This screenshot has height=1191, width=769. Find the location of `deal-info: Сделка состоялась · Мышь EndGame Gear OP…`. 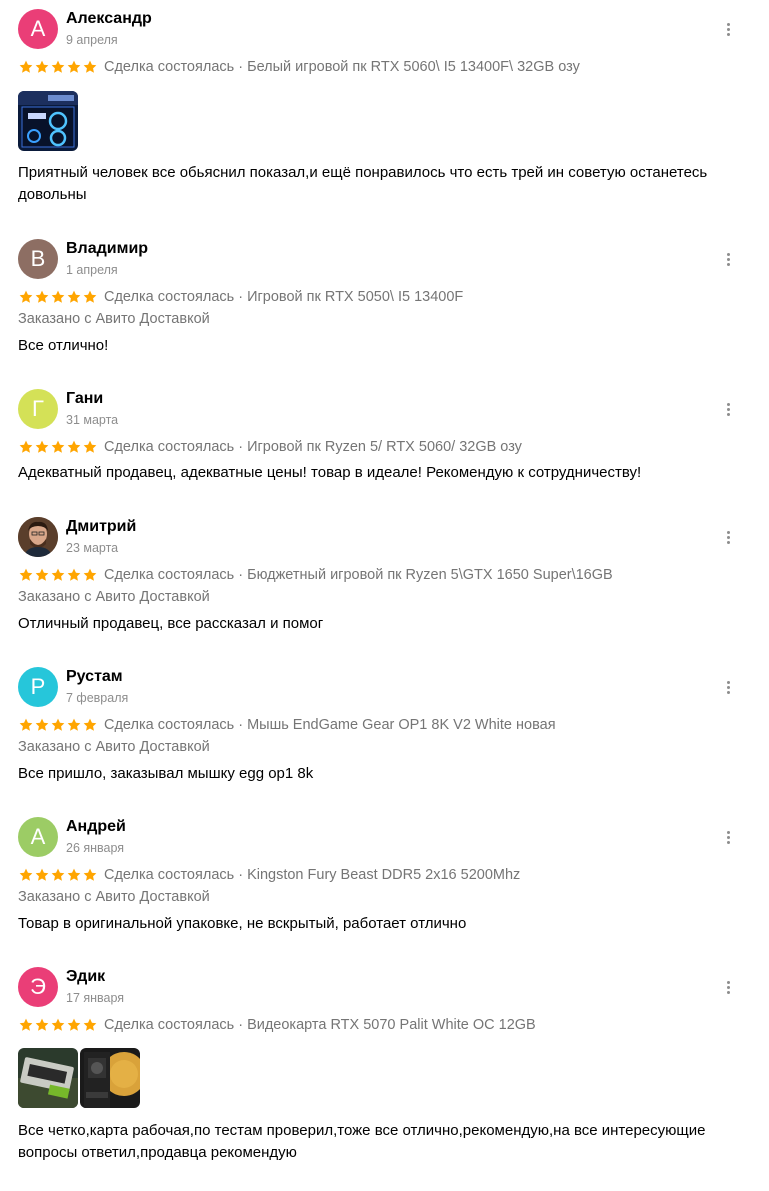

deal-info: Сделка состоялась · Мышь EndGame Gear OP… is located at coordinates (330, 725).